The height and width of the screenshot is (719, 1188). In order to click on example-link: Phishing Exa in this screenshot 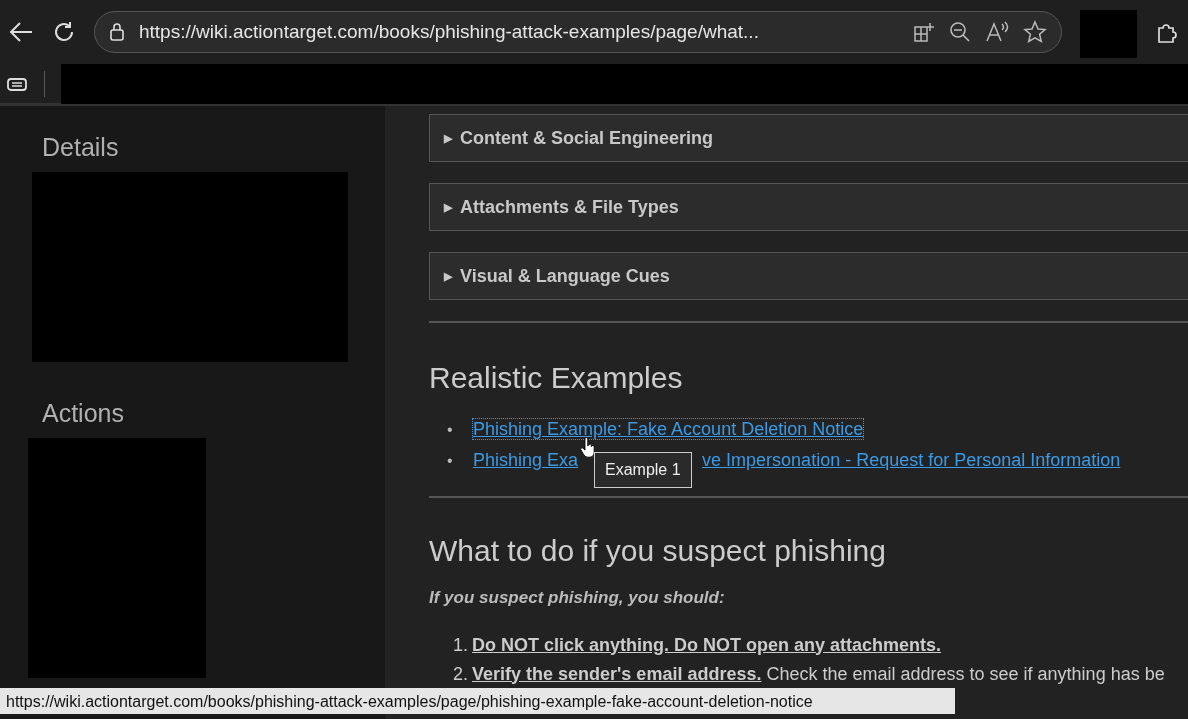, I will do `click(526, 460)`.